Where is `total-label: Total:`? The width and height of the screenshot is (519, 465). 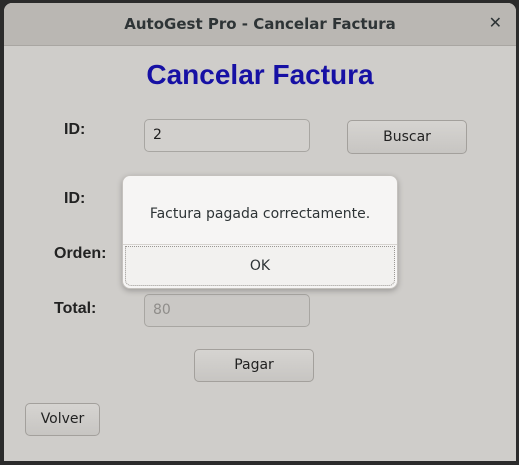
total-label: Total: is located at coordinates (75, 308).